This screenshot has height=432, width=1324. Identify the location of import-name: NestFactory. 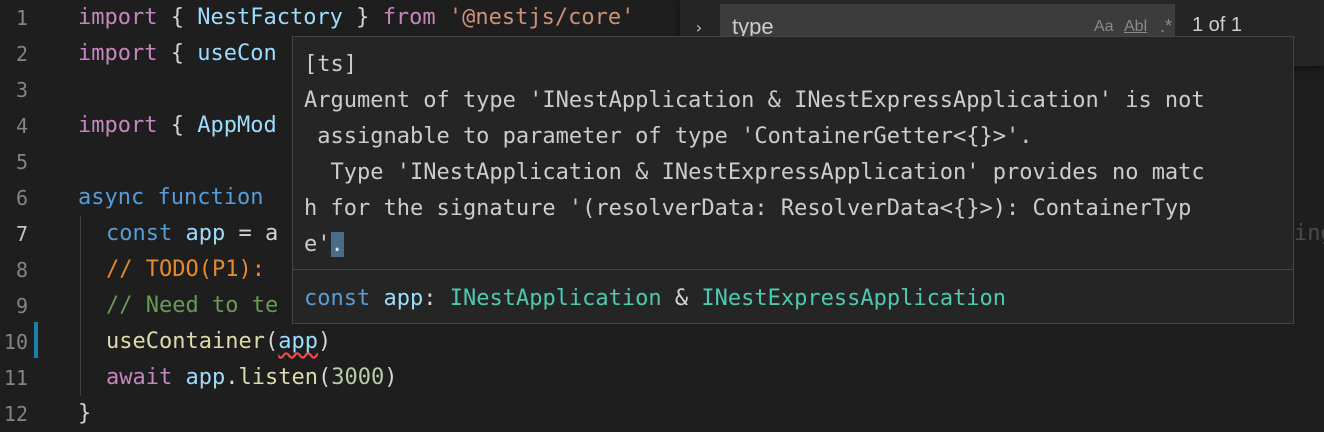
(270, 17).